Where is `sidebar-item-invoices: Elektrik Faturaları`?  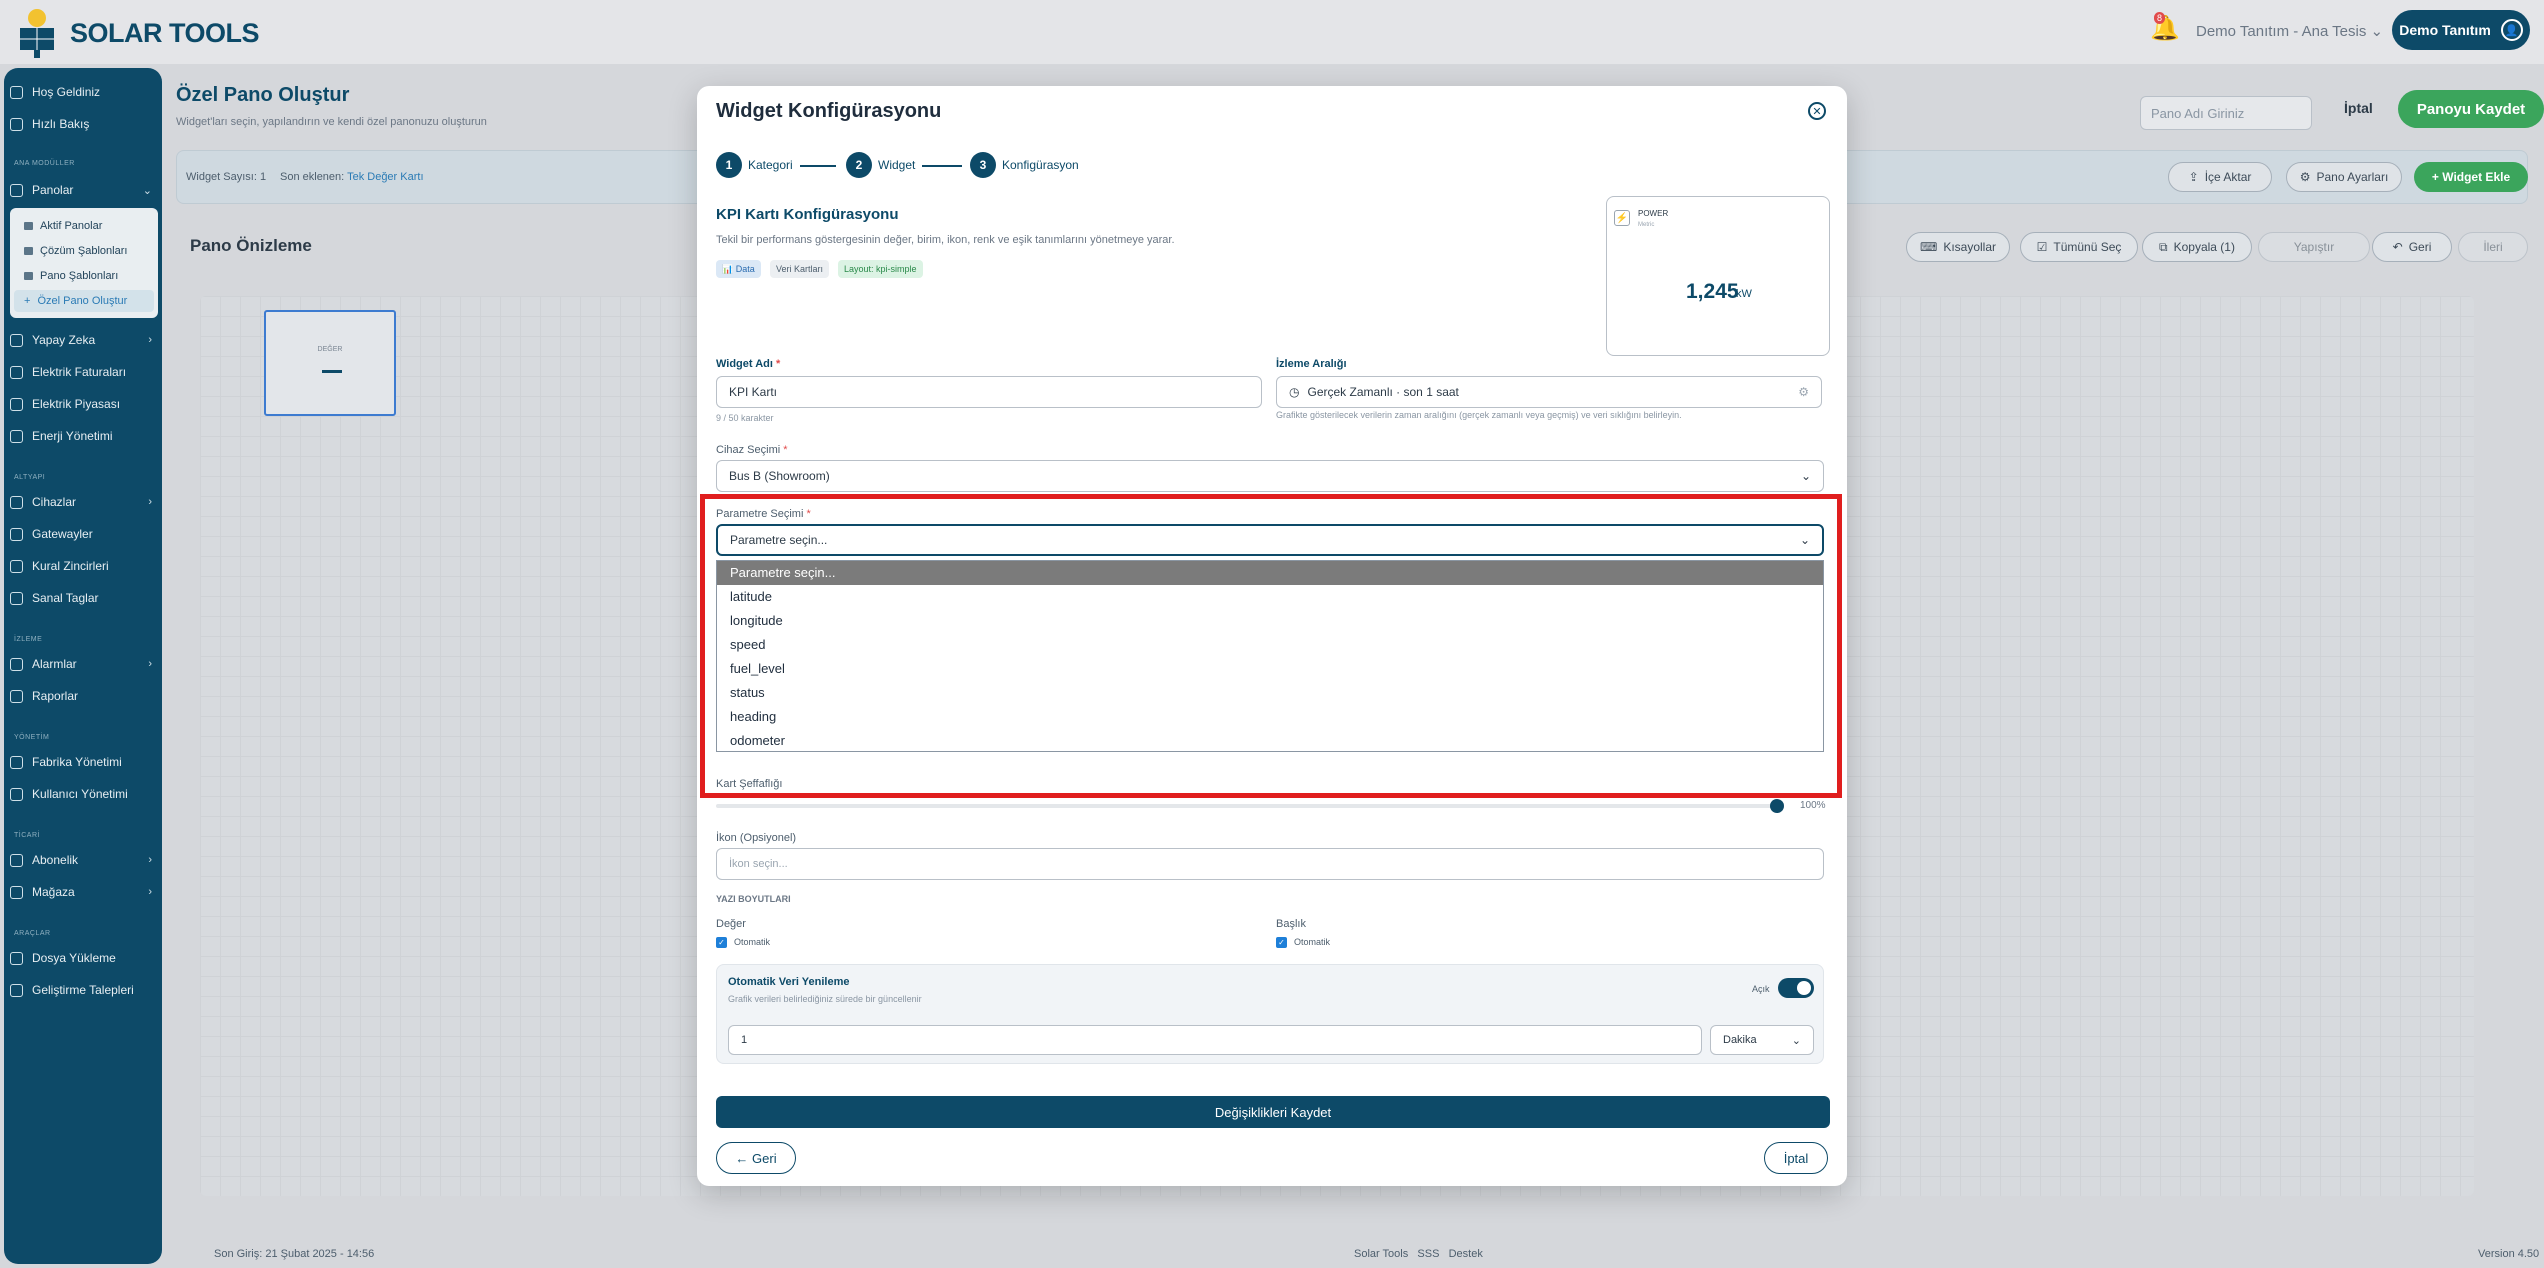
sidebar-item-invoices: Elektrik Faturaları is located at coordinates (81, 372).